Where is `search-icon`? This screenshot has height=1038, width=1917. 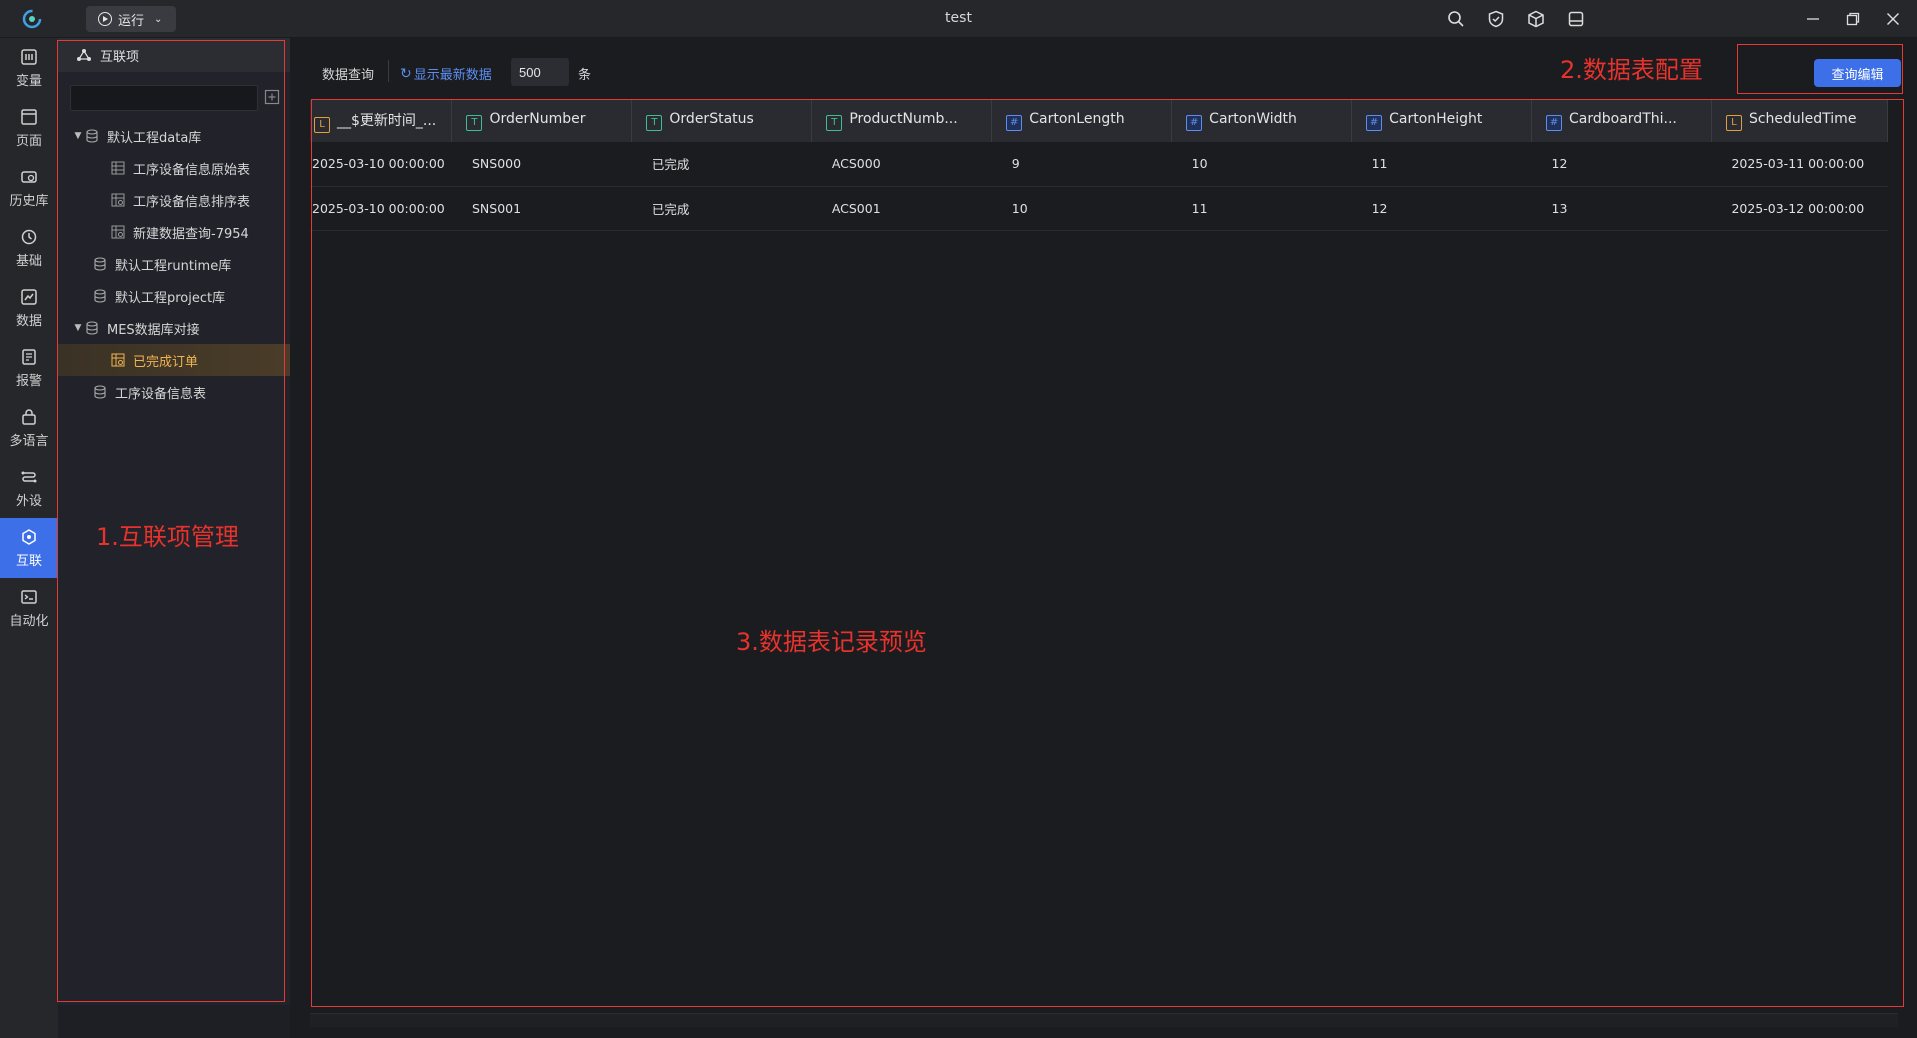 search-icon is located at coordinates (1456, 19).